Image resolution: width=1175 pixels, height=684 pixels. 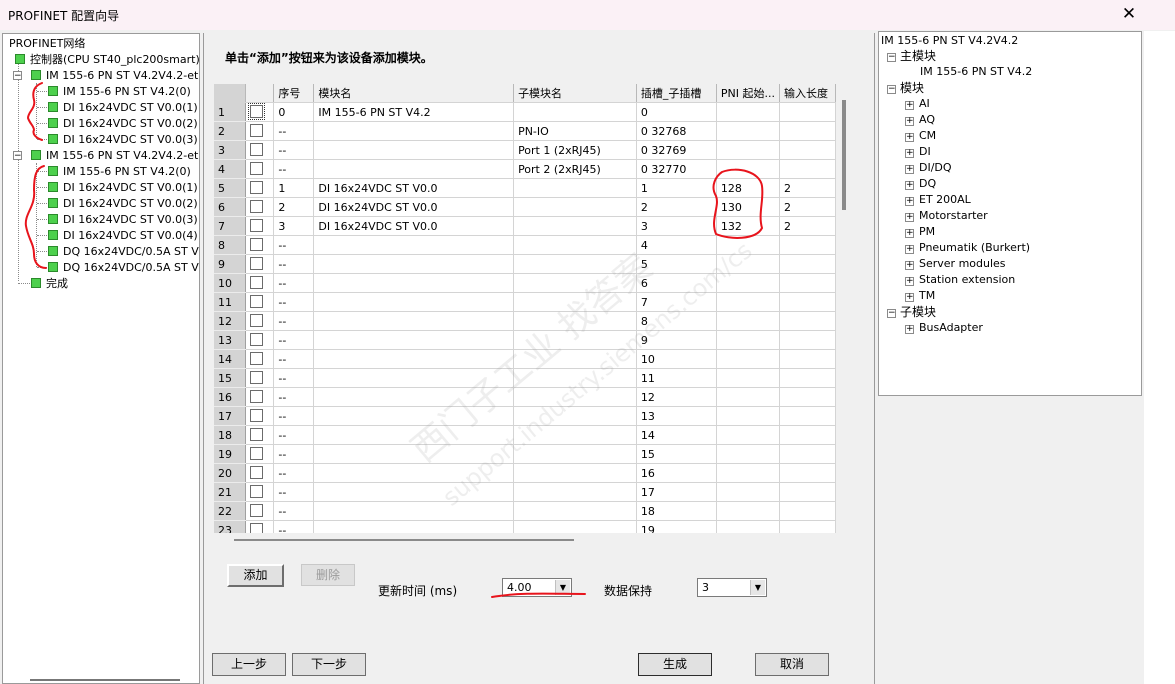 I want to click on annotation-bracket-device1, so click(x=34, y=111).